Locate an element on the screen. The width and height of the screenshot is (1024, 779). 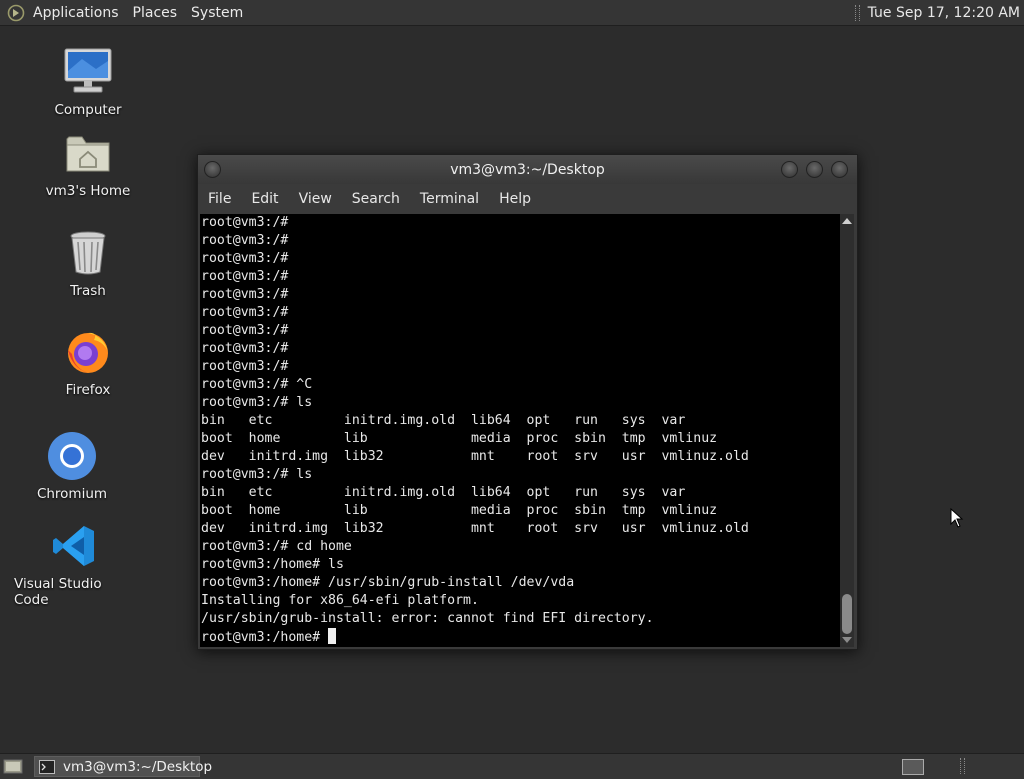
applications-logo-icon is located at coordinates (16, 13).